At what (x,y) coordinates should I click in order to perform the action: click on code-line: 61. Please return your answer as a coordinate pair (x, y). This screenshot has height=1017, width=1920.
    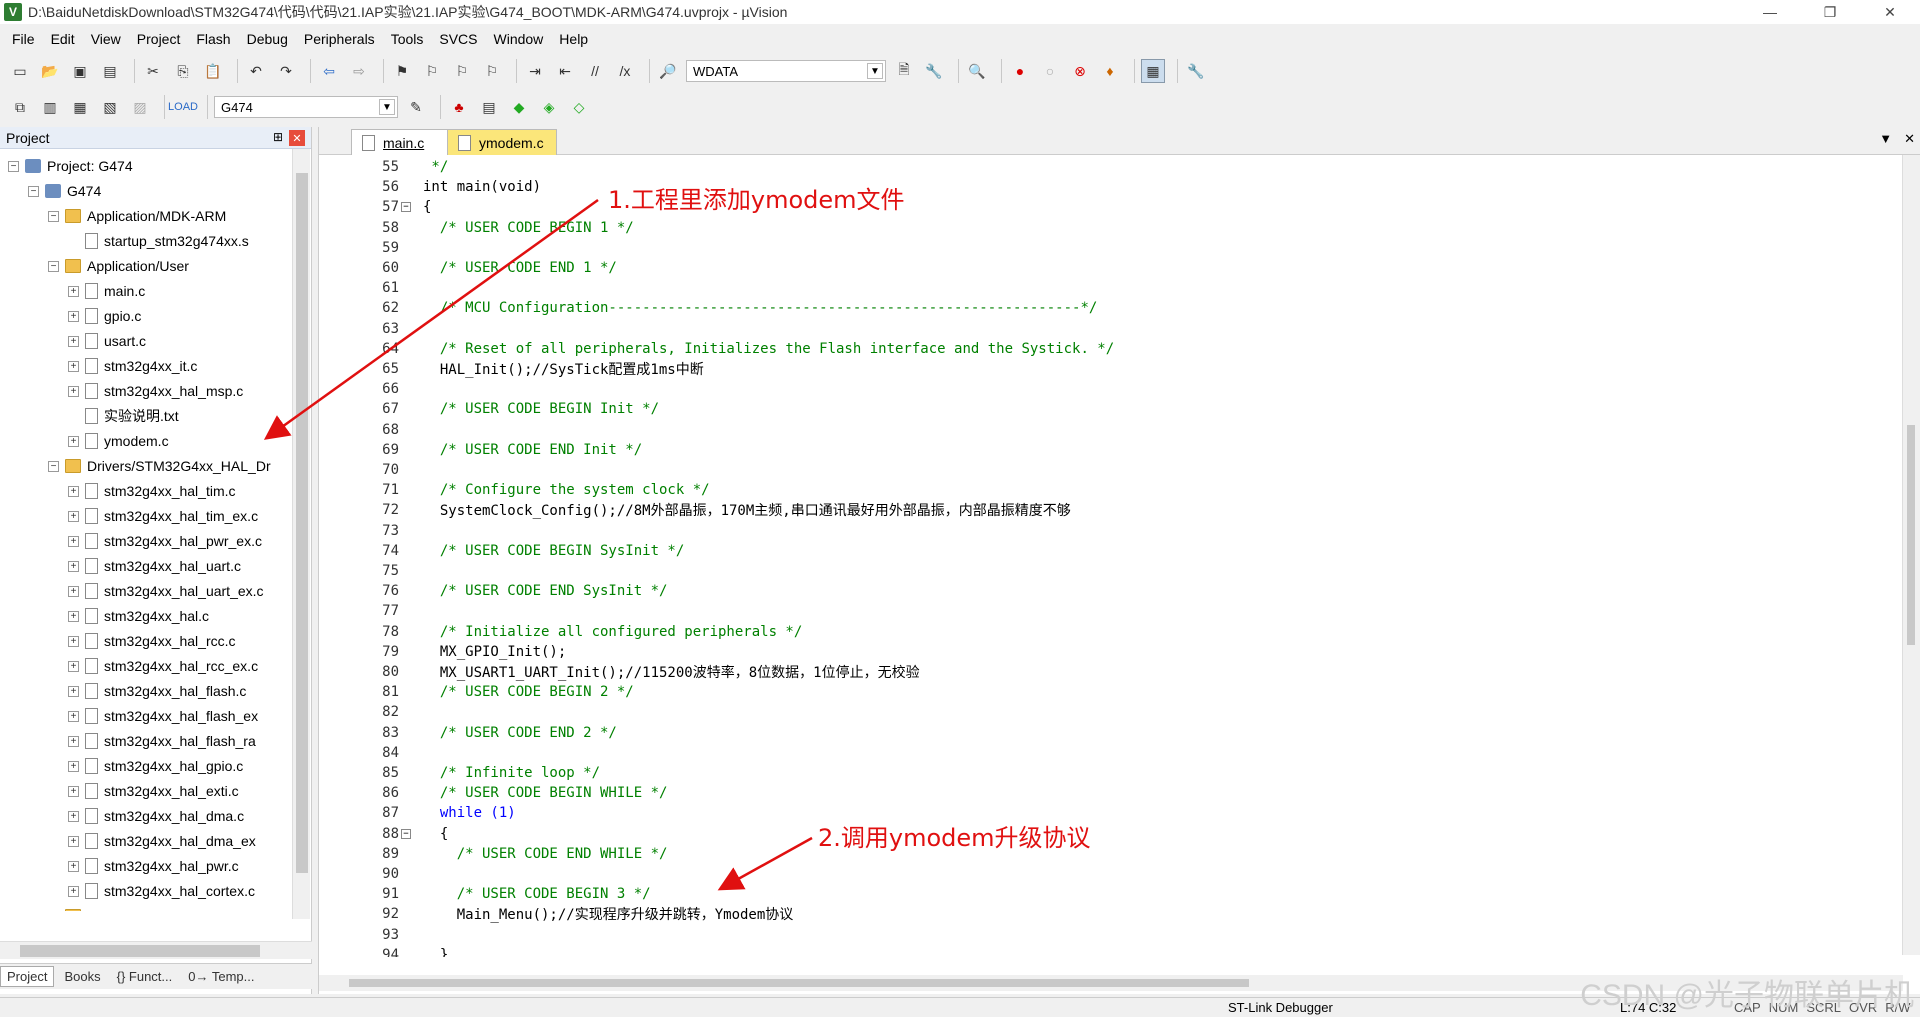
    Looking at the image, I should click on (1109, 288).